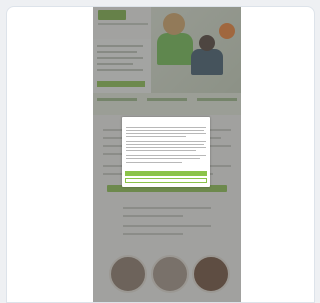 This screenshot has height=303, width=320. I want to click on cookie-consent-dialog, so click(166, 152).